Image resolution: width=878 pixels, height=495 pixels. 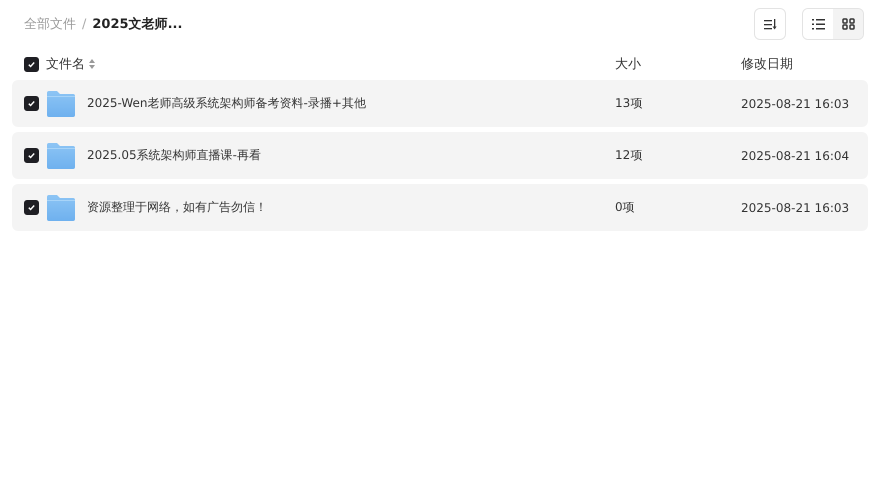 I want to click on column-header: 大小, so click(x=628, y=64).